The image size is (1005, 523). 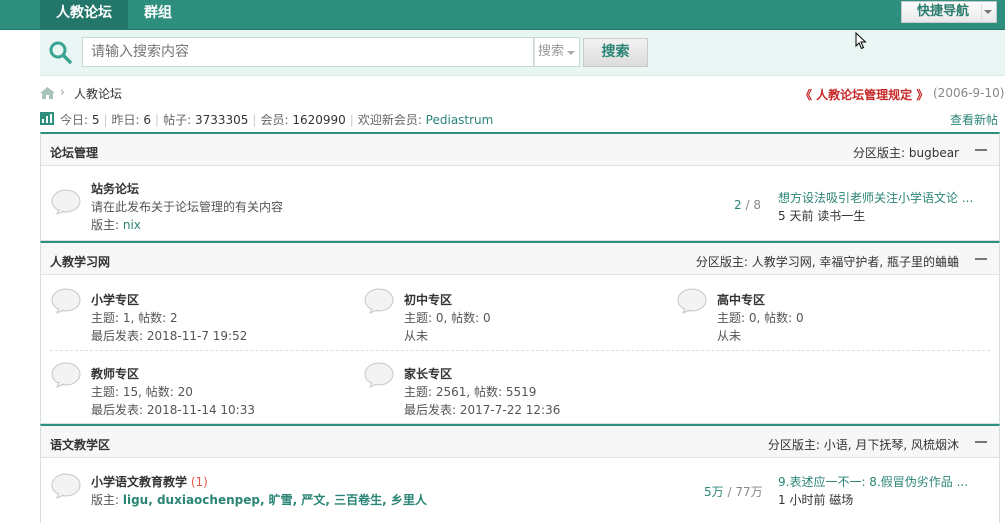 I want to click on forum-name: 初中专区, so click(x=428, y=299).